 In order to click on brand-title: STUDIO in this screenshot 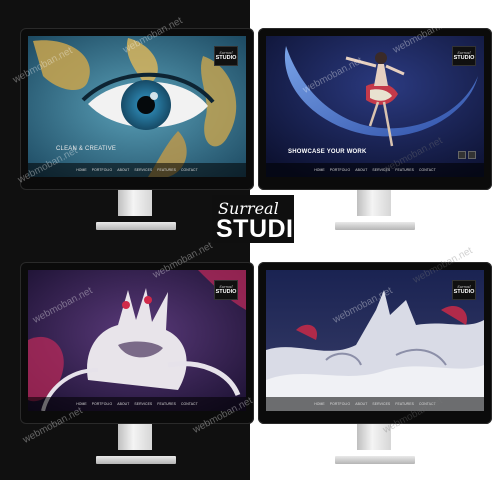, I will do `click(265, 229)`.